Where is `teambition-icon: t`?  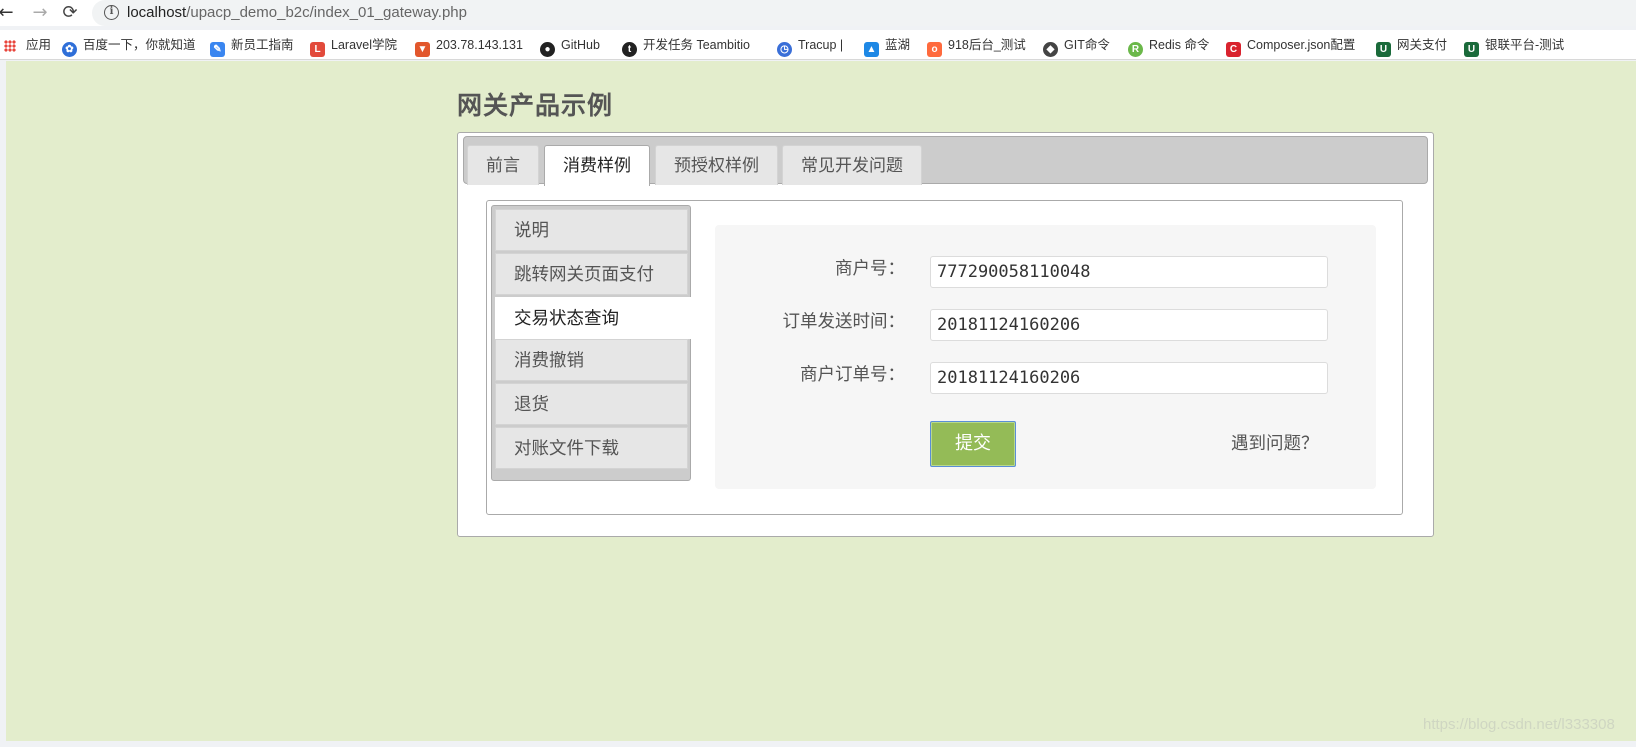 teambition-icon: t is located at coordinates (629, 49).